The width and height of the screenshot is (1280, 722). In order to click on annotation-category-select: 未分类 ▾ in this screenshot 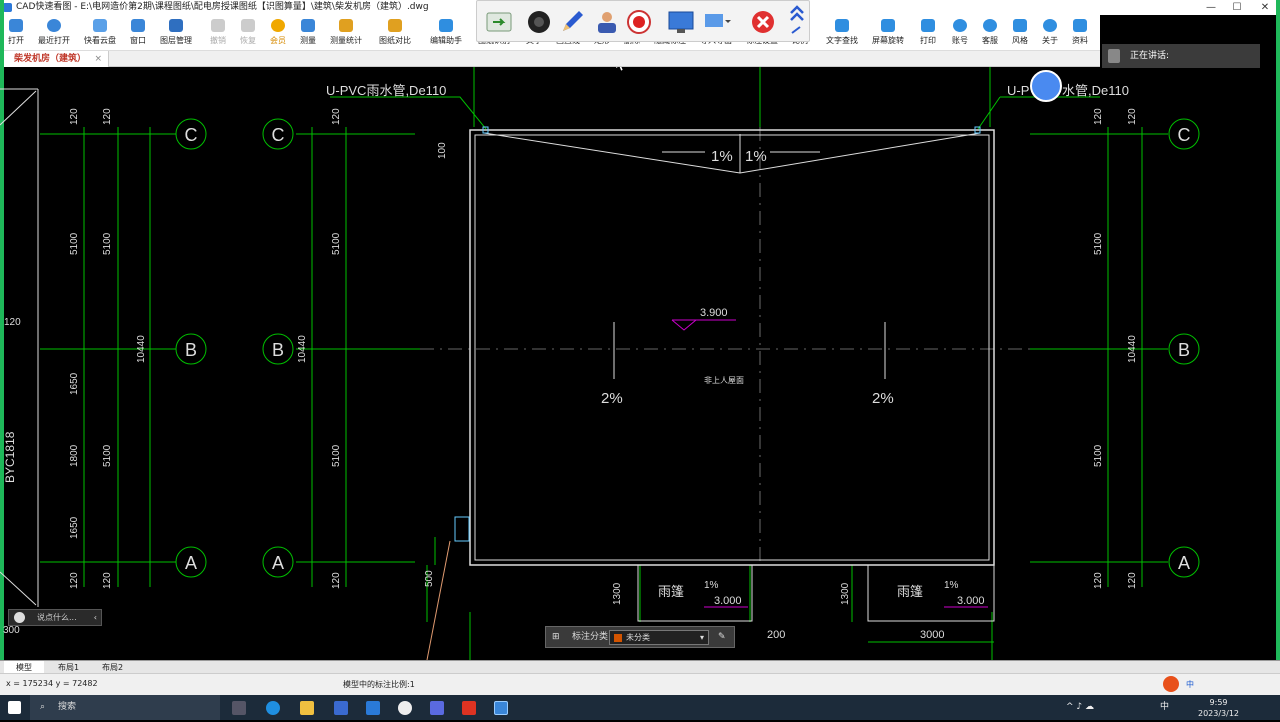, I will do `click(659, 637)`.